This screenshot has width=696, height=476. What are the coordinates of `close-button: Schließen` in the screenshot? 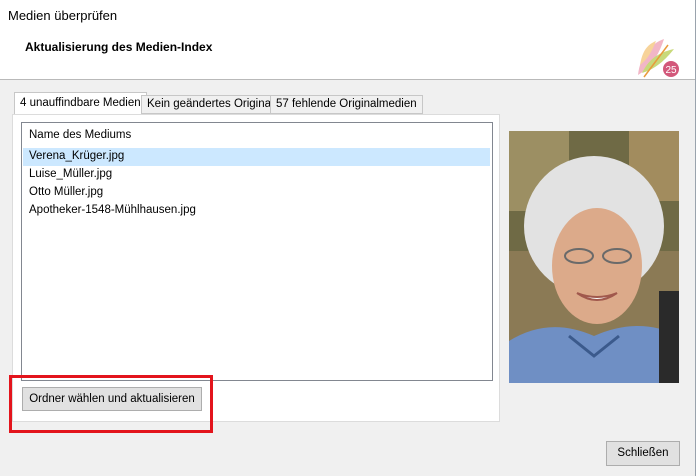 It's located at (643, 453).